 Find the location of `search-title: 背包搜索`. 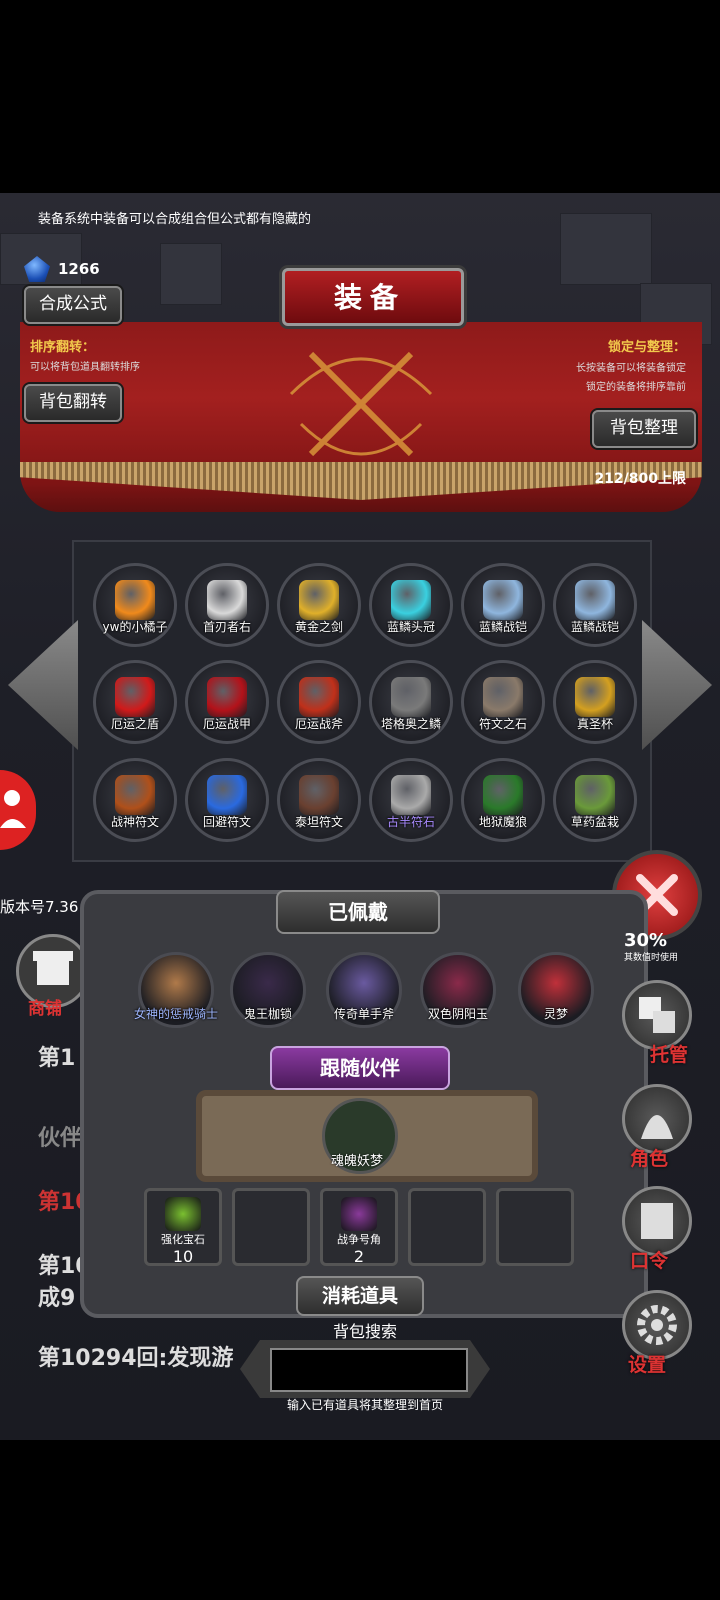

search-title: 背包搜索 is located at coordinates (364, 1331).